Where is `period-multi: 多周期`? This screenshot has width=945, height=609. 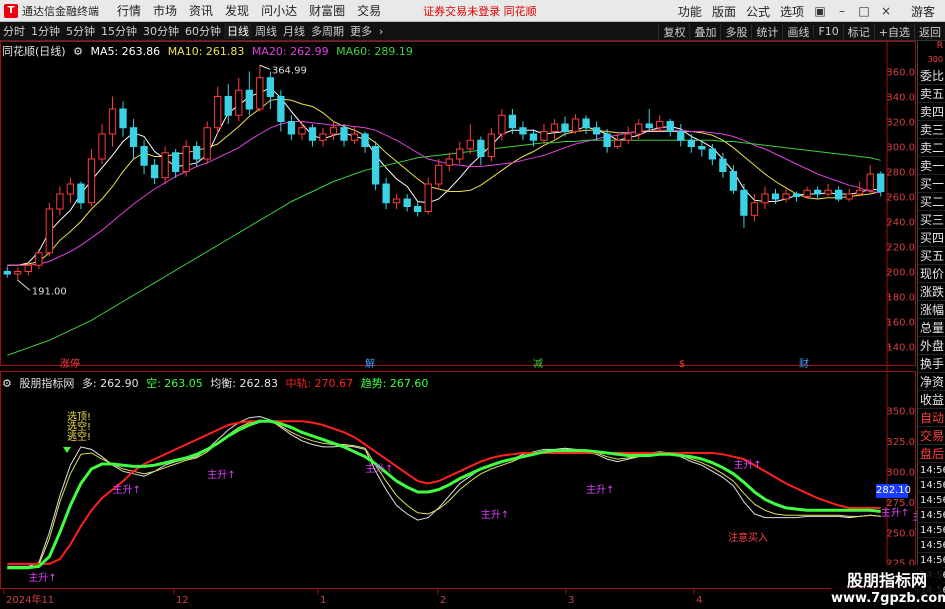 period-multi: 多周期 is located at coordinates (327, 31).